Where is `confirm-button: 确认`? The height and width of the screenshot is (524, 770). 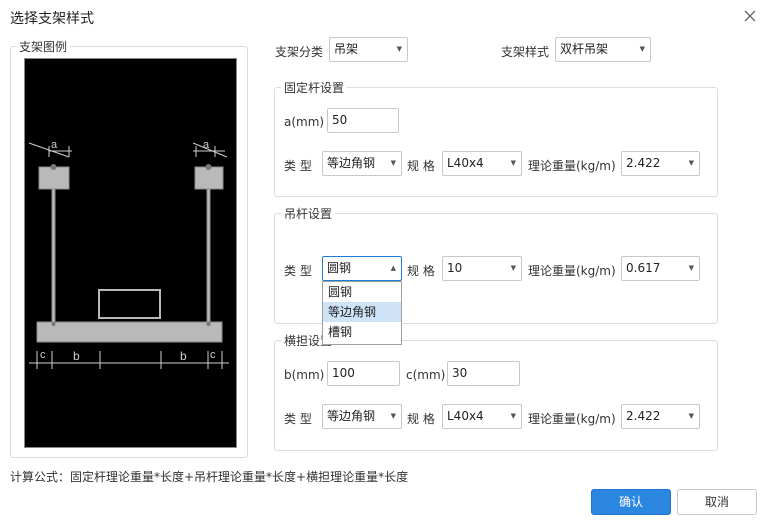
confirm-button: 确认 is located at coordinates (631, 502).